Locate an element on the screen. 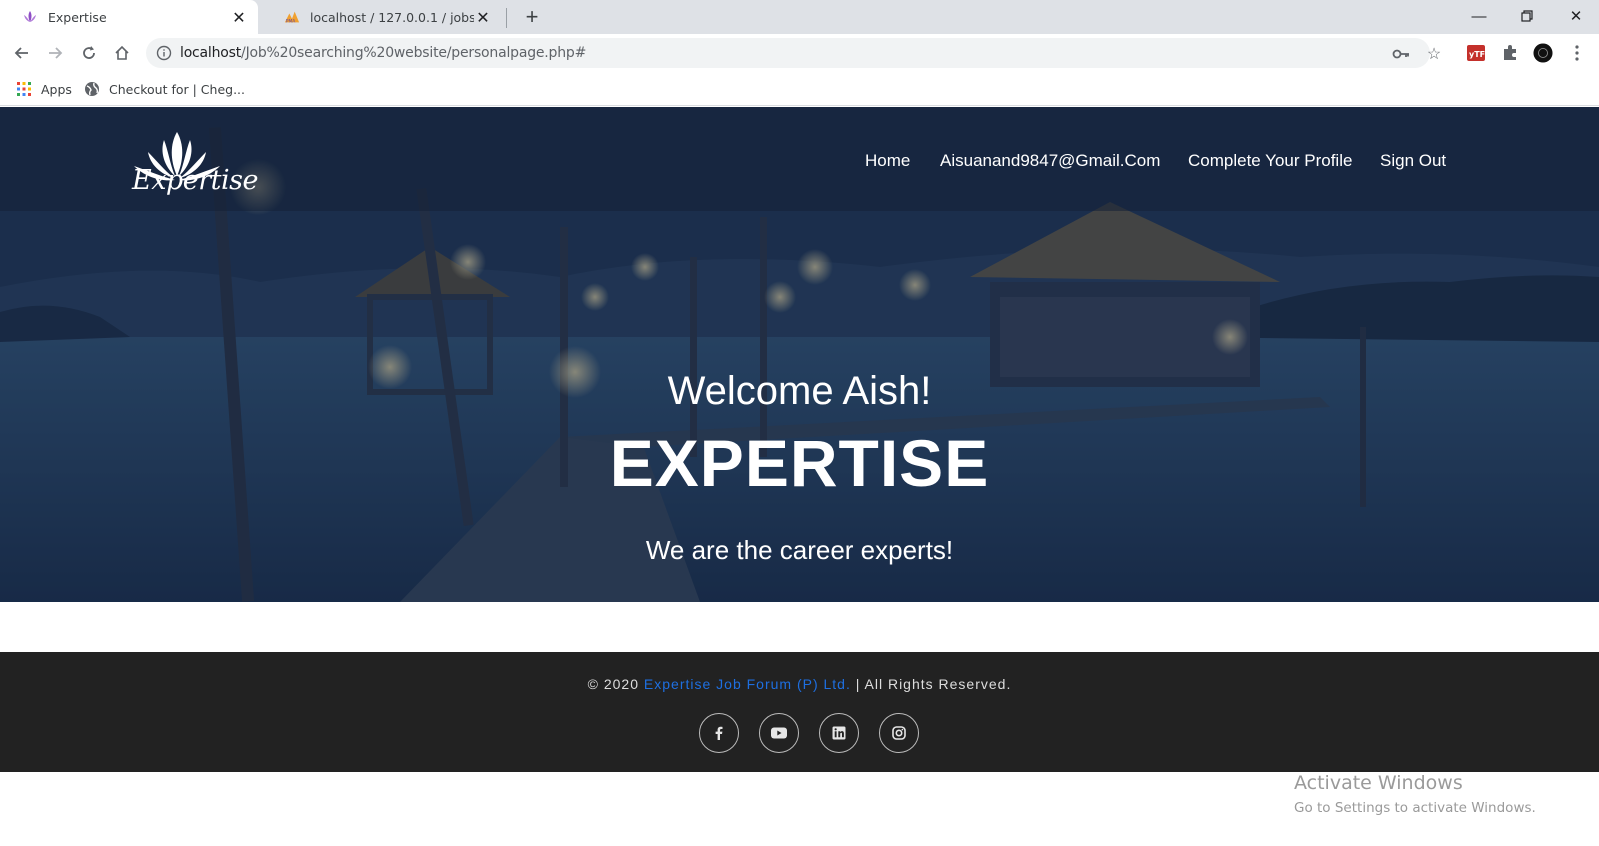  star-bookmark-icon: ☆ is located at coordinates (1434, 54).